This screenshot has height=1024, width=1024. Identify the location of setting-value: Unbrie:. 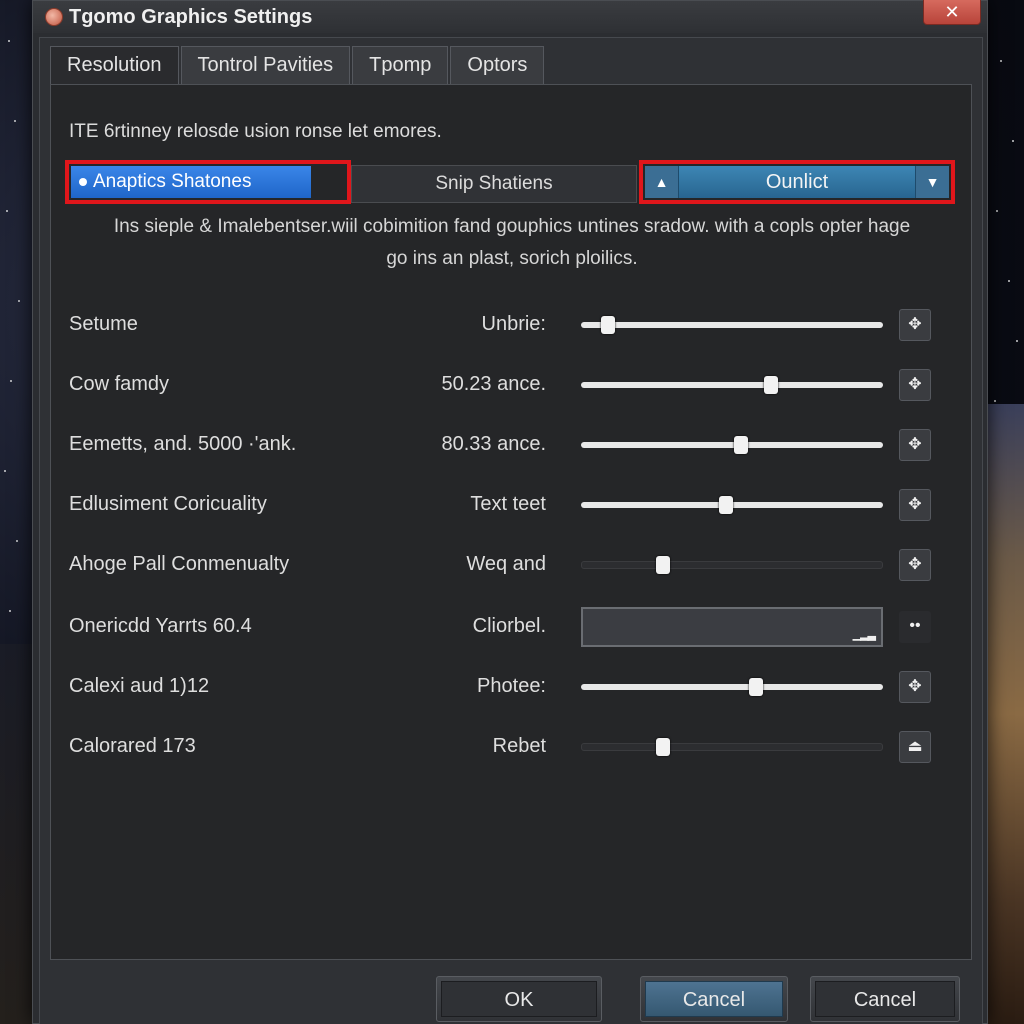
(513, 324).